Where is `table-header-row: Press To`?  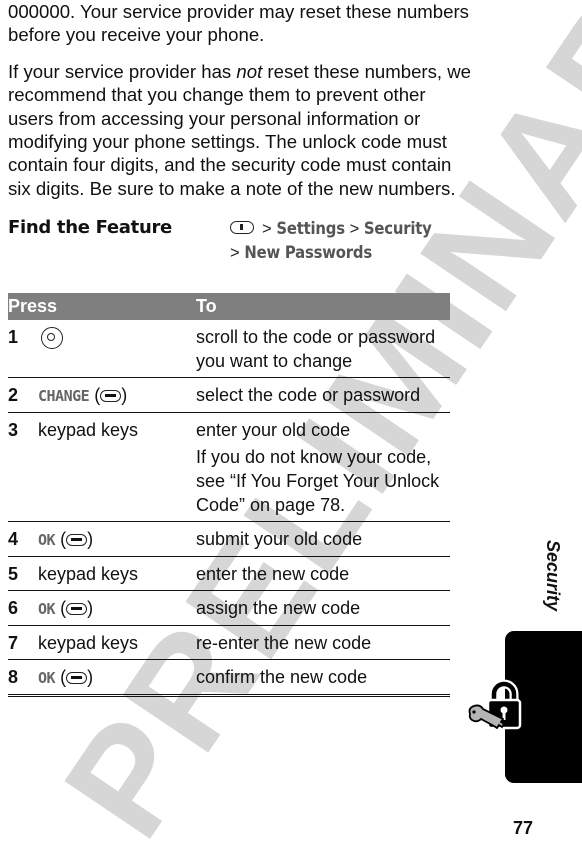 table-header-row: Press To is located at coordinates (229, 307).